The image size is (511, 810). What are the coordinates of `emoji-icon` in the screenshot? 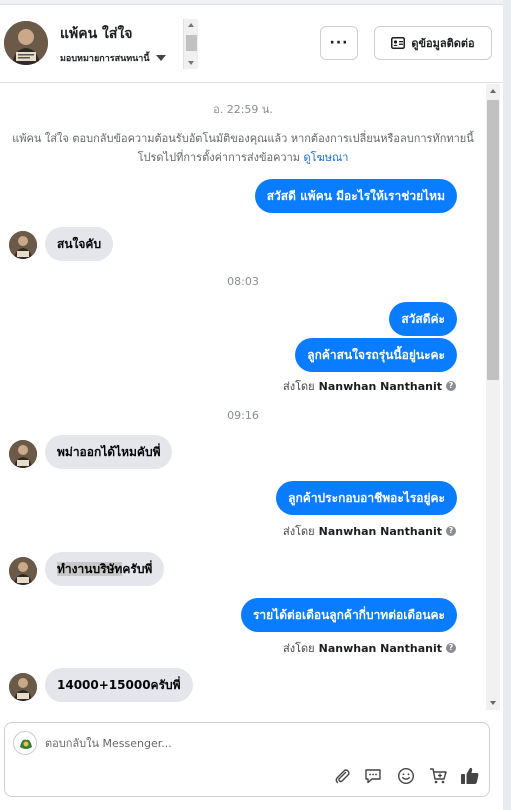 It's located at (406, 776).